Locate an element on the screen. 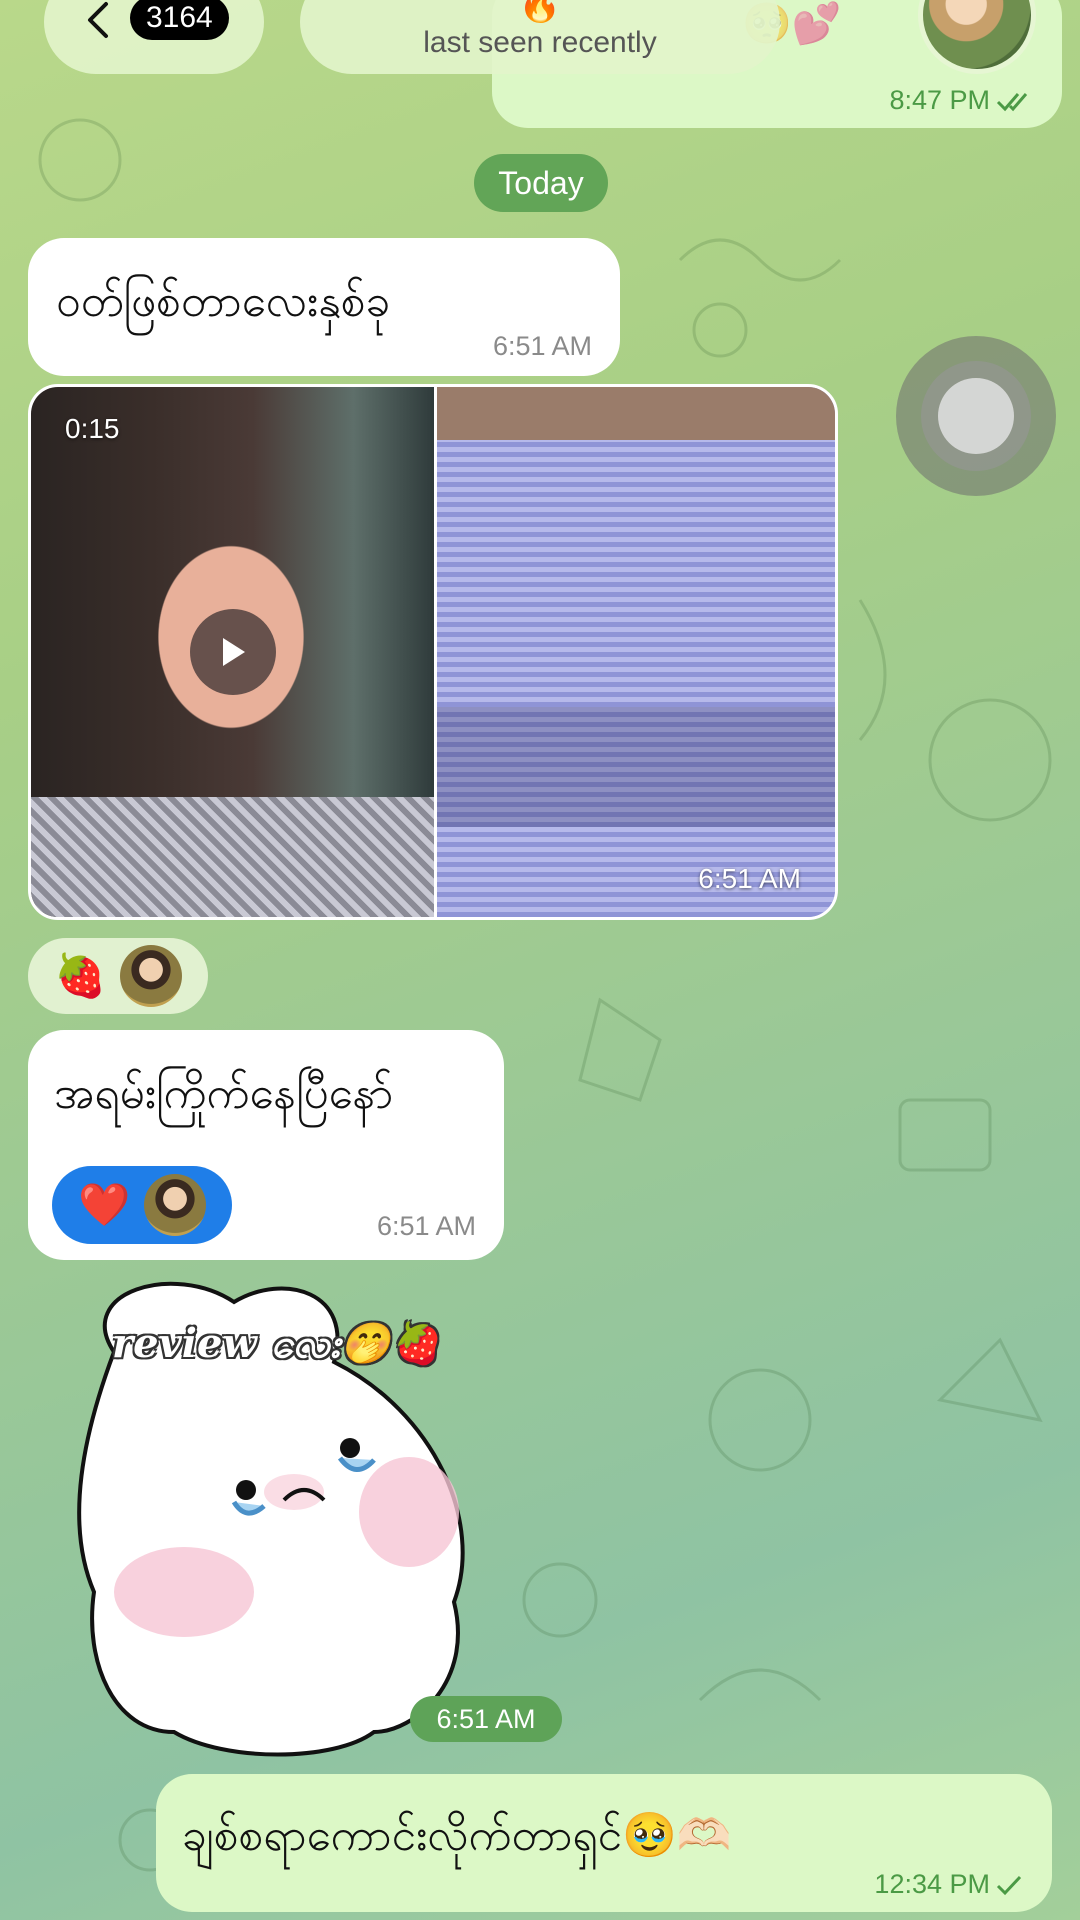 This screenshot has height=1920, width=1080. double-check-icon is located at coordinates (1012, 101).